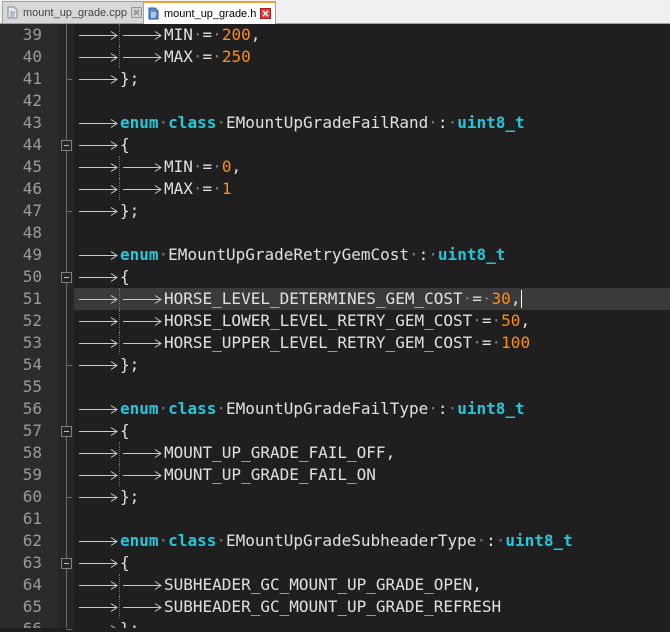 The width and height of the screenshot is (670, 632). Describe the element at coordinates (313, 298) in the screenshot. I see `code-token: HORSE_LEVEL_DETERMINES_GEM_COST` at that location.